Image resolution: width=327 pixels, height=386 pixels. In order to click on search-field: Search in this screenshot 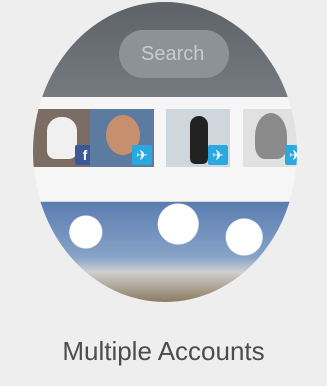, I will do `click(174, 54)`.